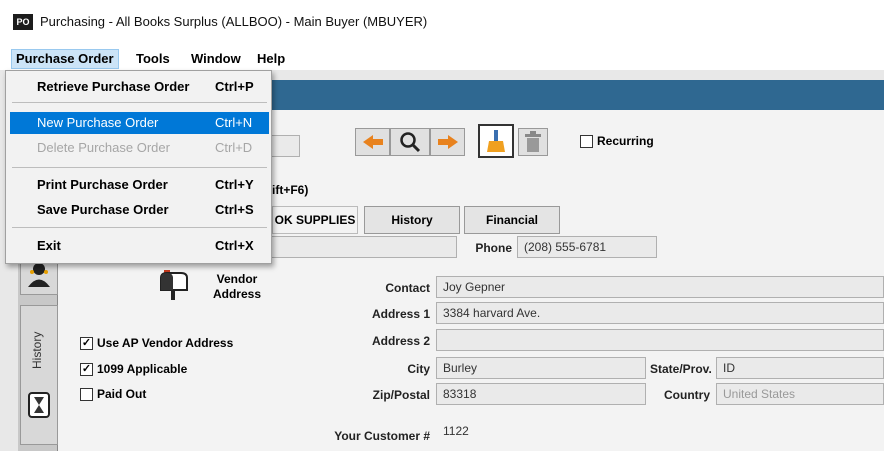 The width and height of the screenshot is (884, 451). Describe the element at coordinates (37, 350) in the screenshot. I see `rail-history-label: History` at that location.